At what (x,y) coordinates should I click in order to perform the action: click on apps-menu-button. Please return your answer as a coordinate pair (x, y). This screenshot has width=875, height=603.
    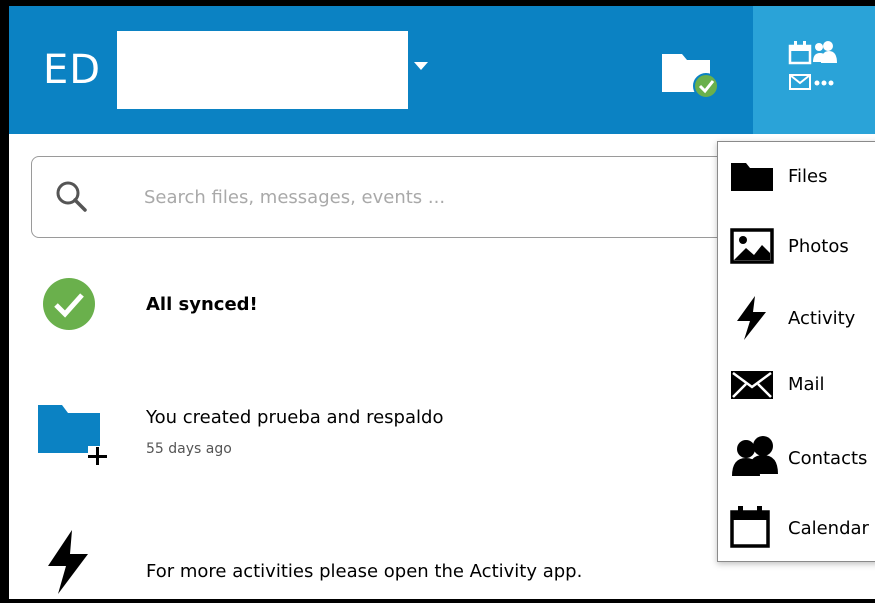
    Looking at the image, I should click on (814, 70).